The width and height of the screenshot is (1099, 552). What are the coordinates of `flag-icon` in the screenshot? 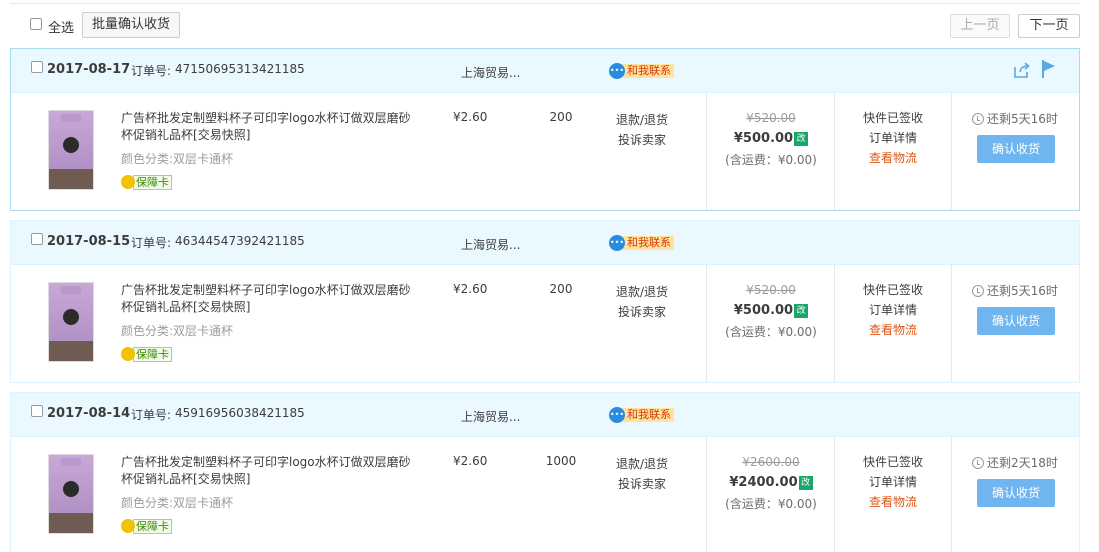 It's located at (1049, 70).